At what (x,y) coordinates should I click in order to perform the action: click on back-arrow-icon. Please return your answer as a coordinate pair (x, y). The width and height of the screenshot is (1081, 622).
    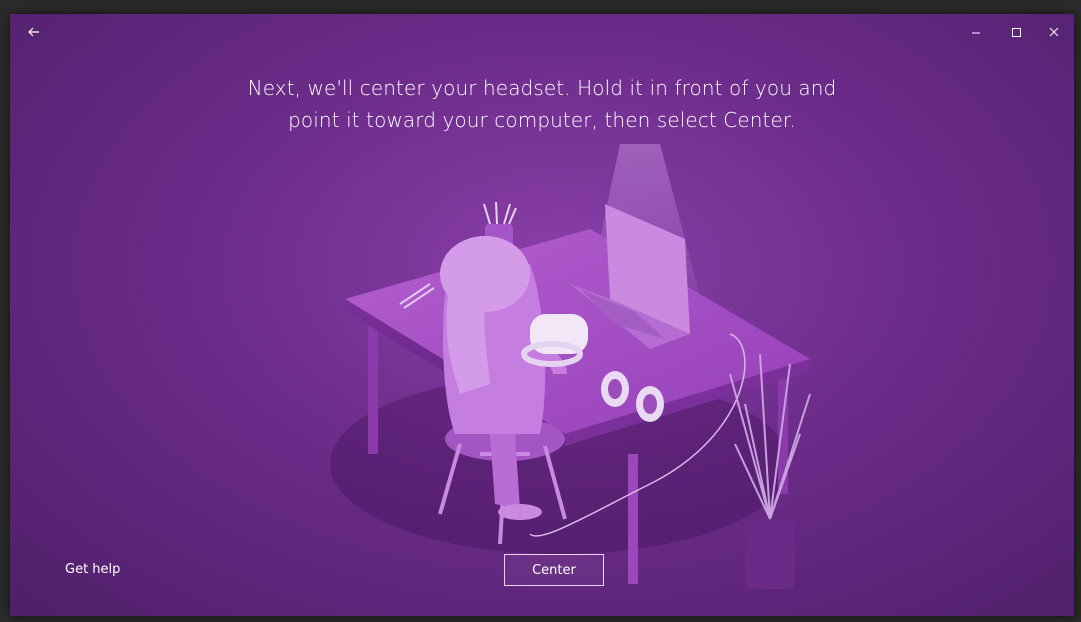
    Looking at the image, I should click on (33, 32).